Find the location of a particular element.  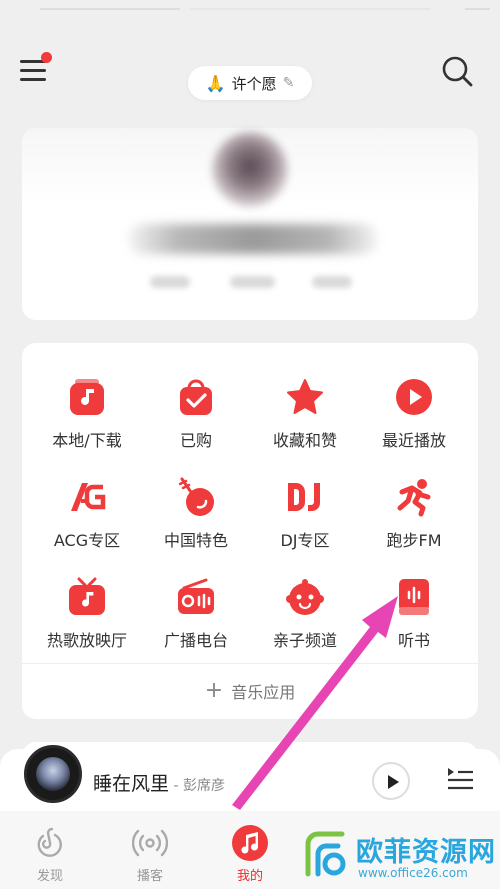

tab-mine: 我的 is located at coordinates (250, 855).